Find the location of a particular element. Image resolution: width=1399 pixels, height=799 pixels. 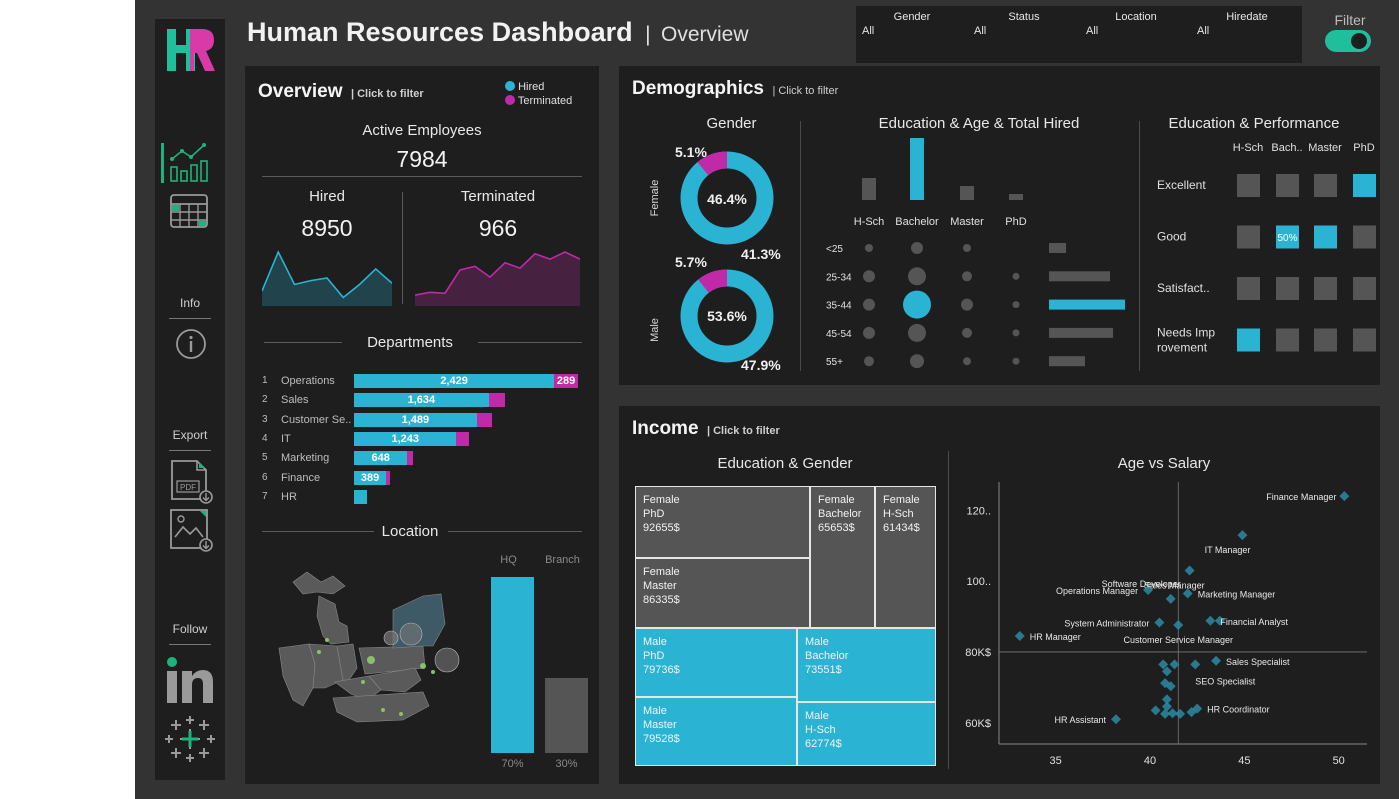

treemap-cell: Male PhD 79736$ is located at coordinates (716, 662).